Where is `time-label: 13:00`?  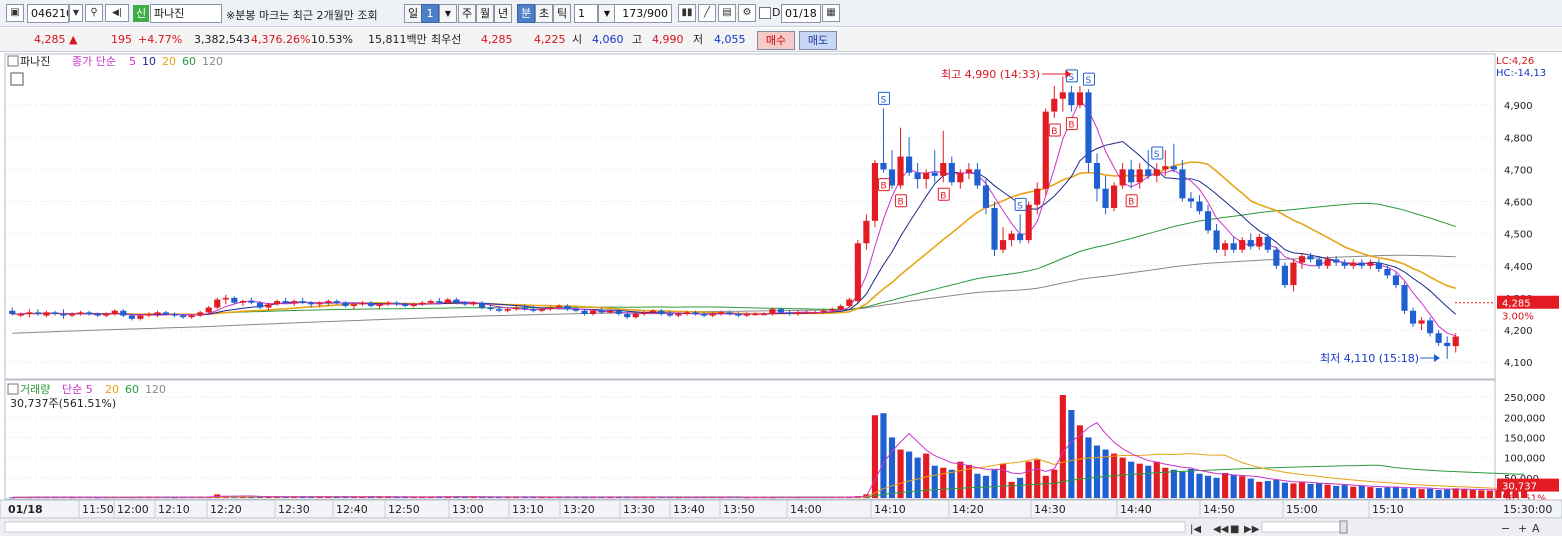 time-label: 13:00 is located at coordinates (468, 509).